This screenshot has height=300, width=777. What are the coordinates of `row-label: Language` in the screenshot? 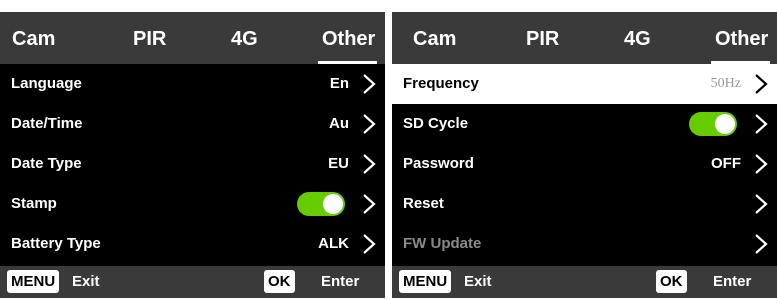 It's located at (46, 83).